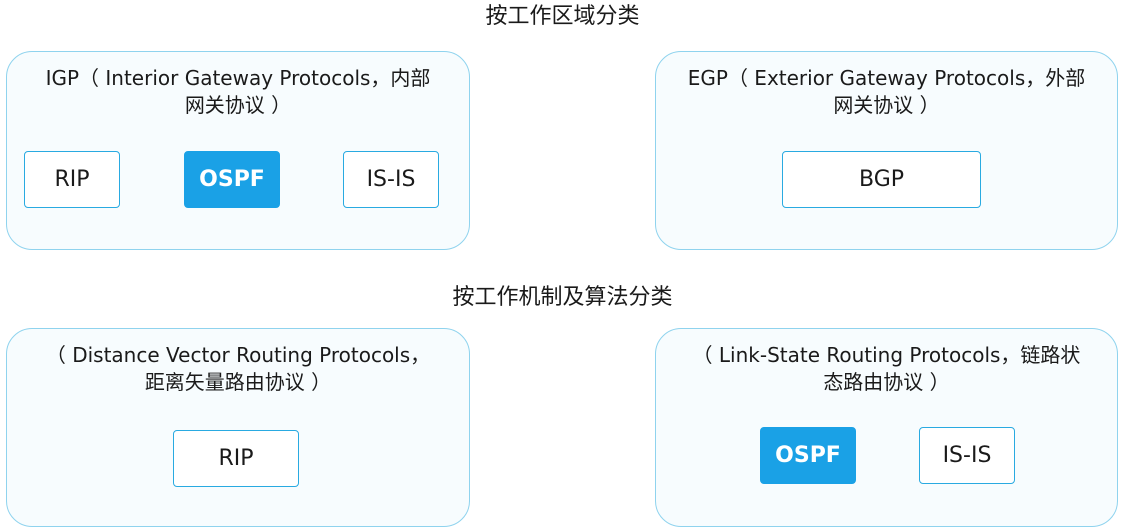 The image size is (1125, 531). What do you see at coordinates (562, 16) in the screenshot?
I see `heading-by-work-area: 按工作区域分类` at bounding box center [562, 16].